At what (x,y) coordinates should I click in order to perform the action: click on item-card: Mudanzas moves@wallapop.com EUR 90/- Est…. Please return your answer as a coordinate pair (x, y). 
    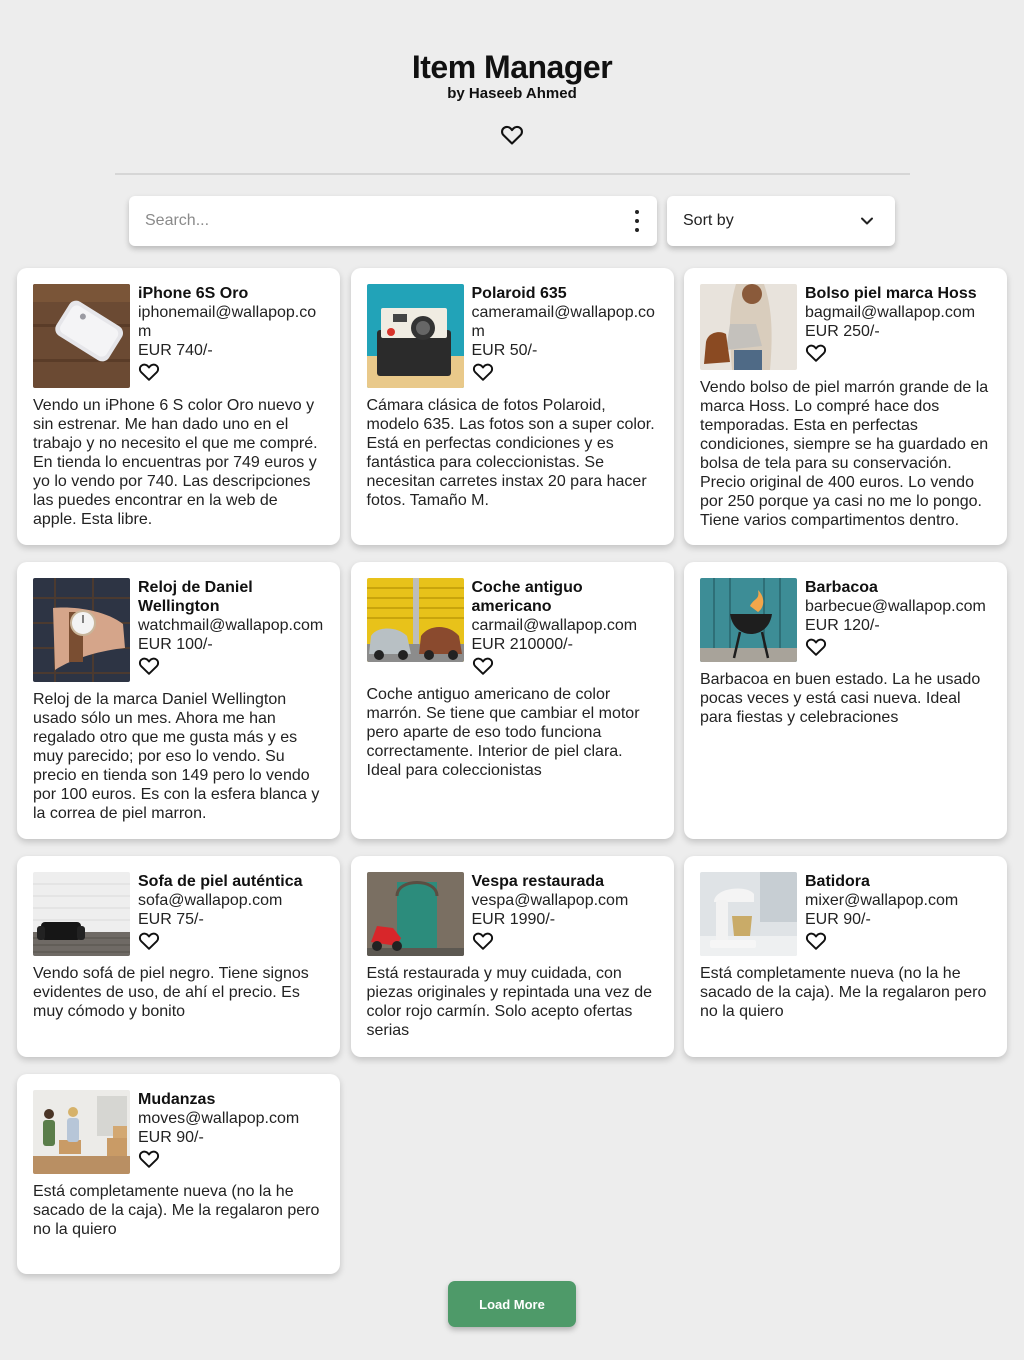
    Looking at the image, I should click on (178, 1174).